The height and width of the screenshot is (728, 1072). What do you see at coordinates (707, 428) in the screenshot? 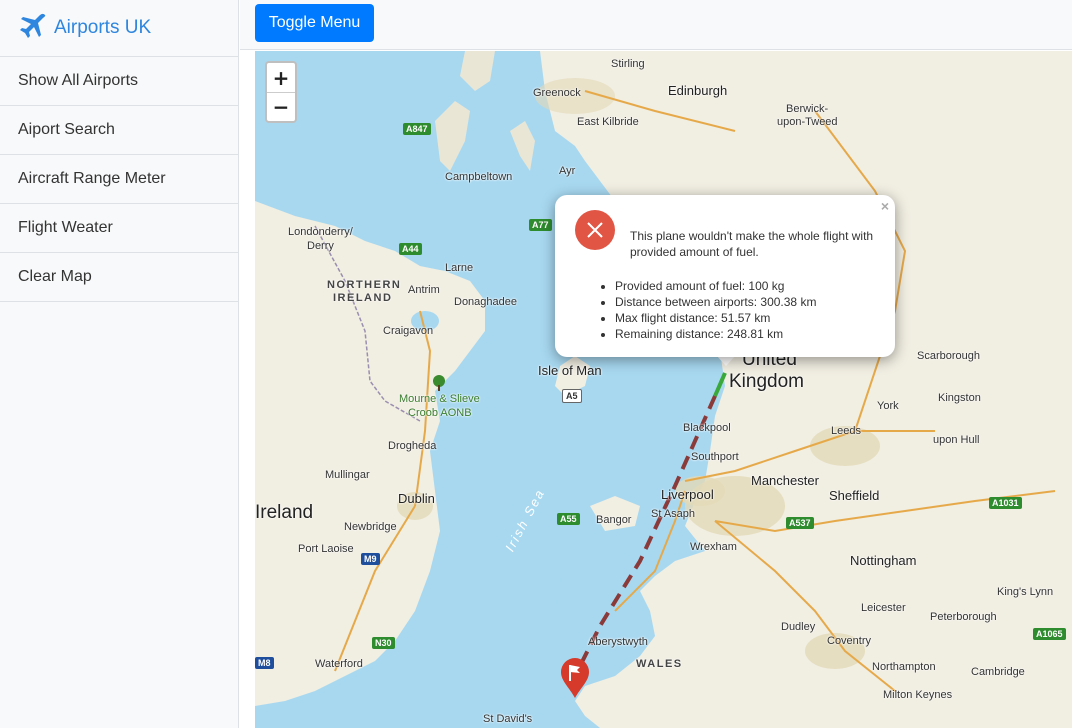
I see `place-blackpool: Blackpool` at bounding box center [707, 428].